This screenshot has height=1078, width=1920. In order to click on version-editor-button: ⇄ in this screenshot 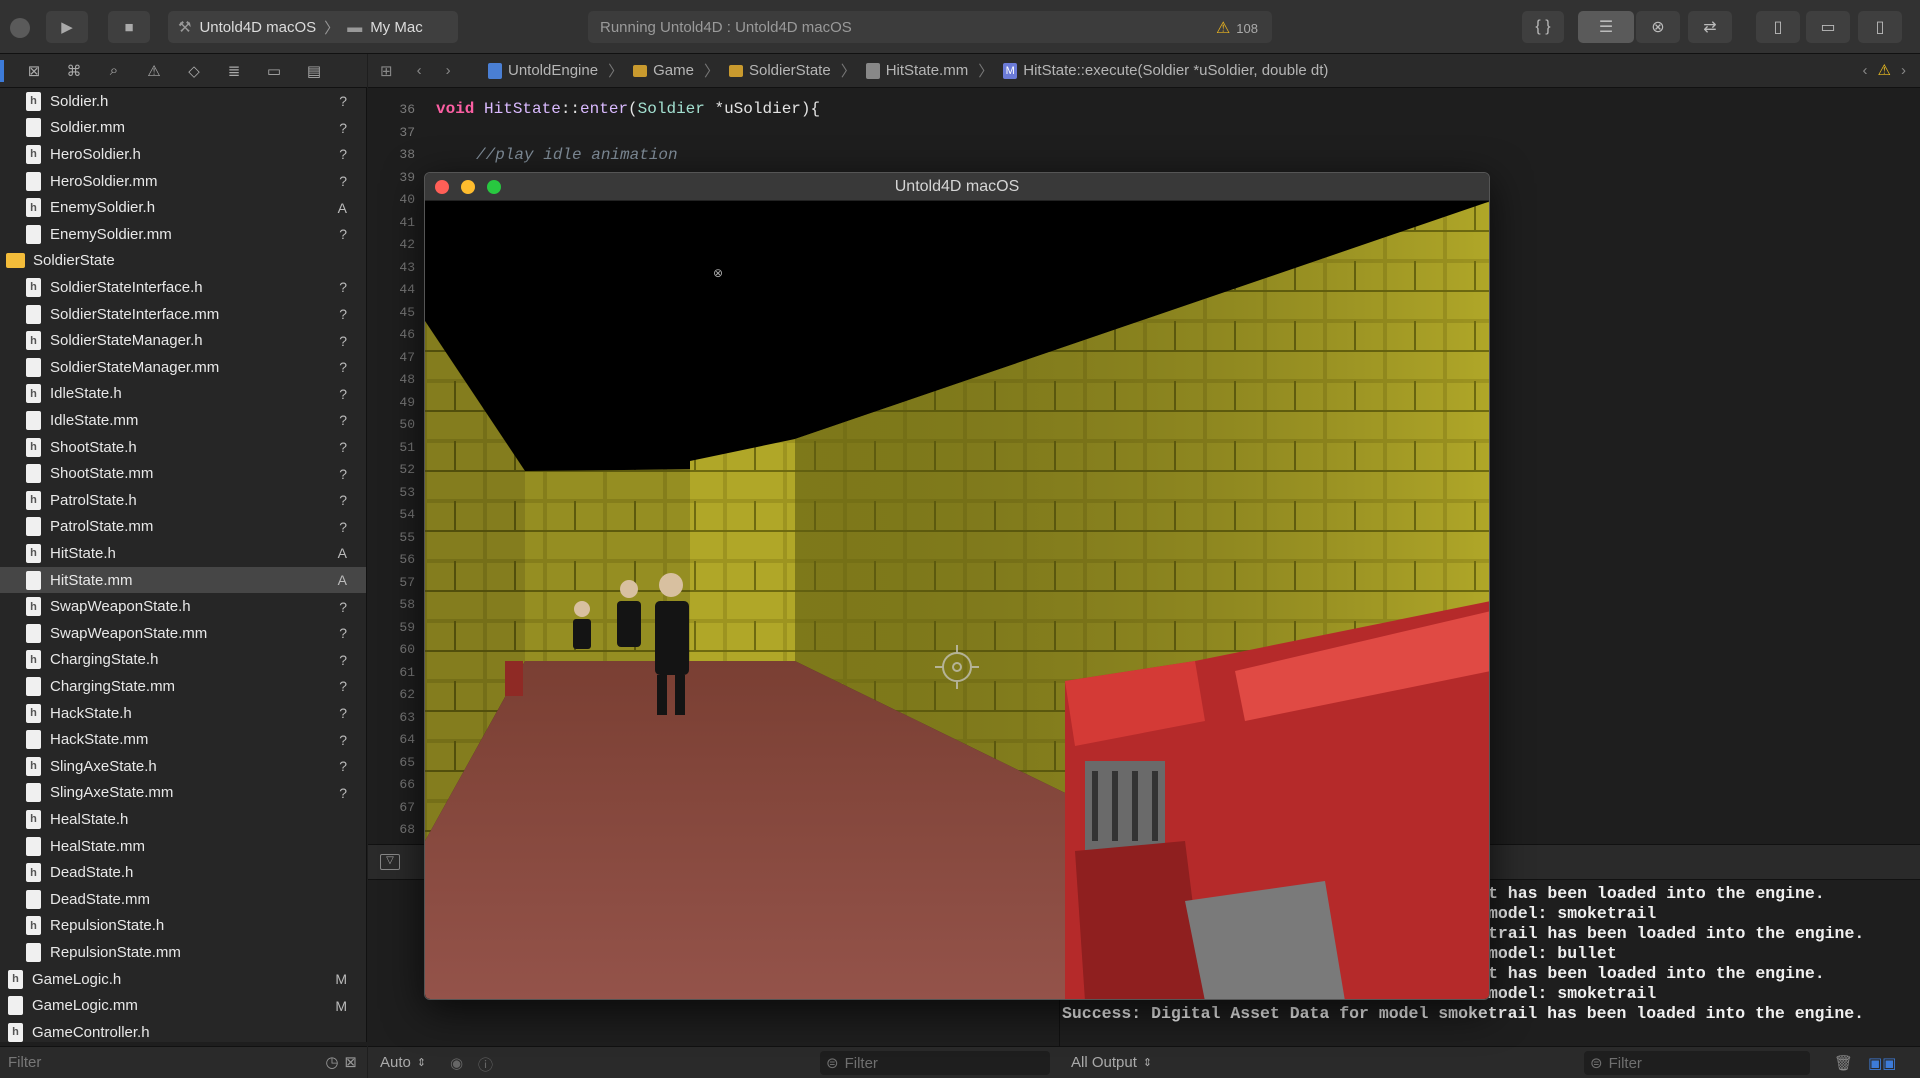, I will do `click(1710, 27)`.